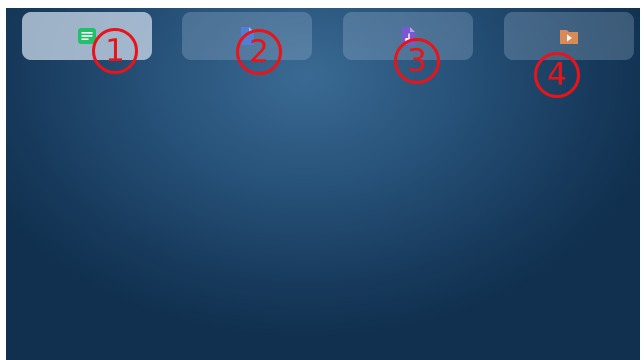 The image size is (644, 360). I want to click on video-folder-icon, so click(569, 37).